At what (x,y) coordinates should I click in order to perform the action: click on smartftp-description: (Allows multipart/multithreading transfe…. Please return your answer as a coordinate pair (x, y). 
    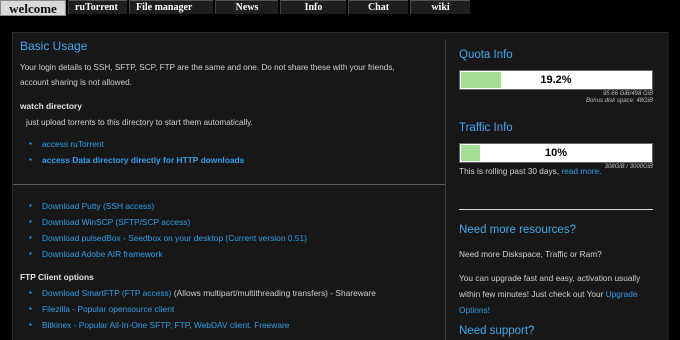
    Looking at the image, I should click on (273, 293).